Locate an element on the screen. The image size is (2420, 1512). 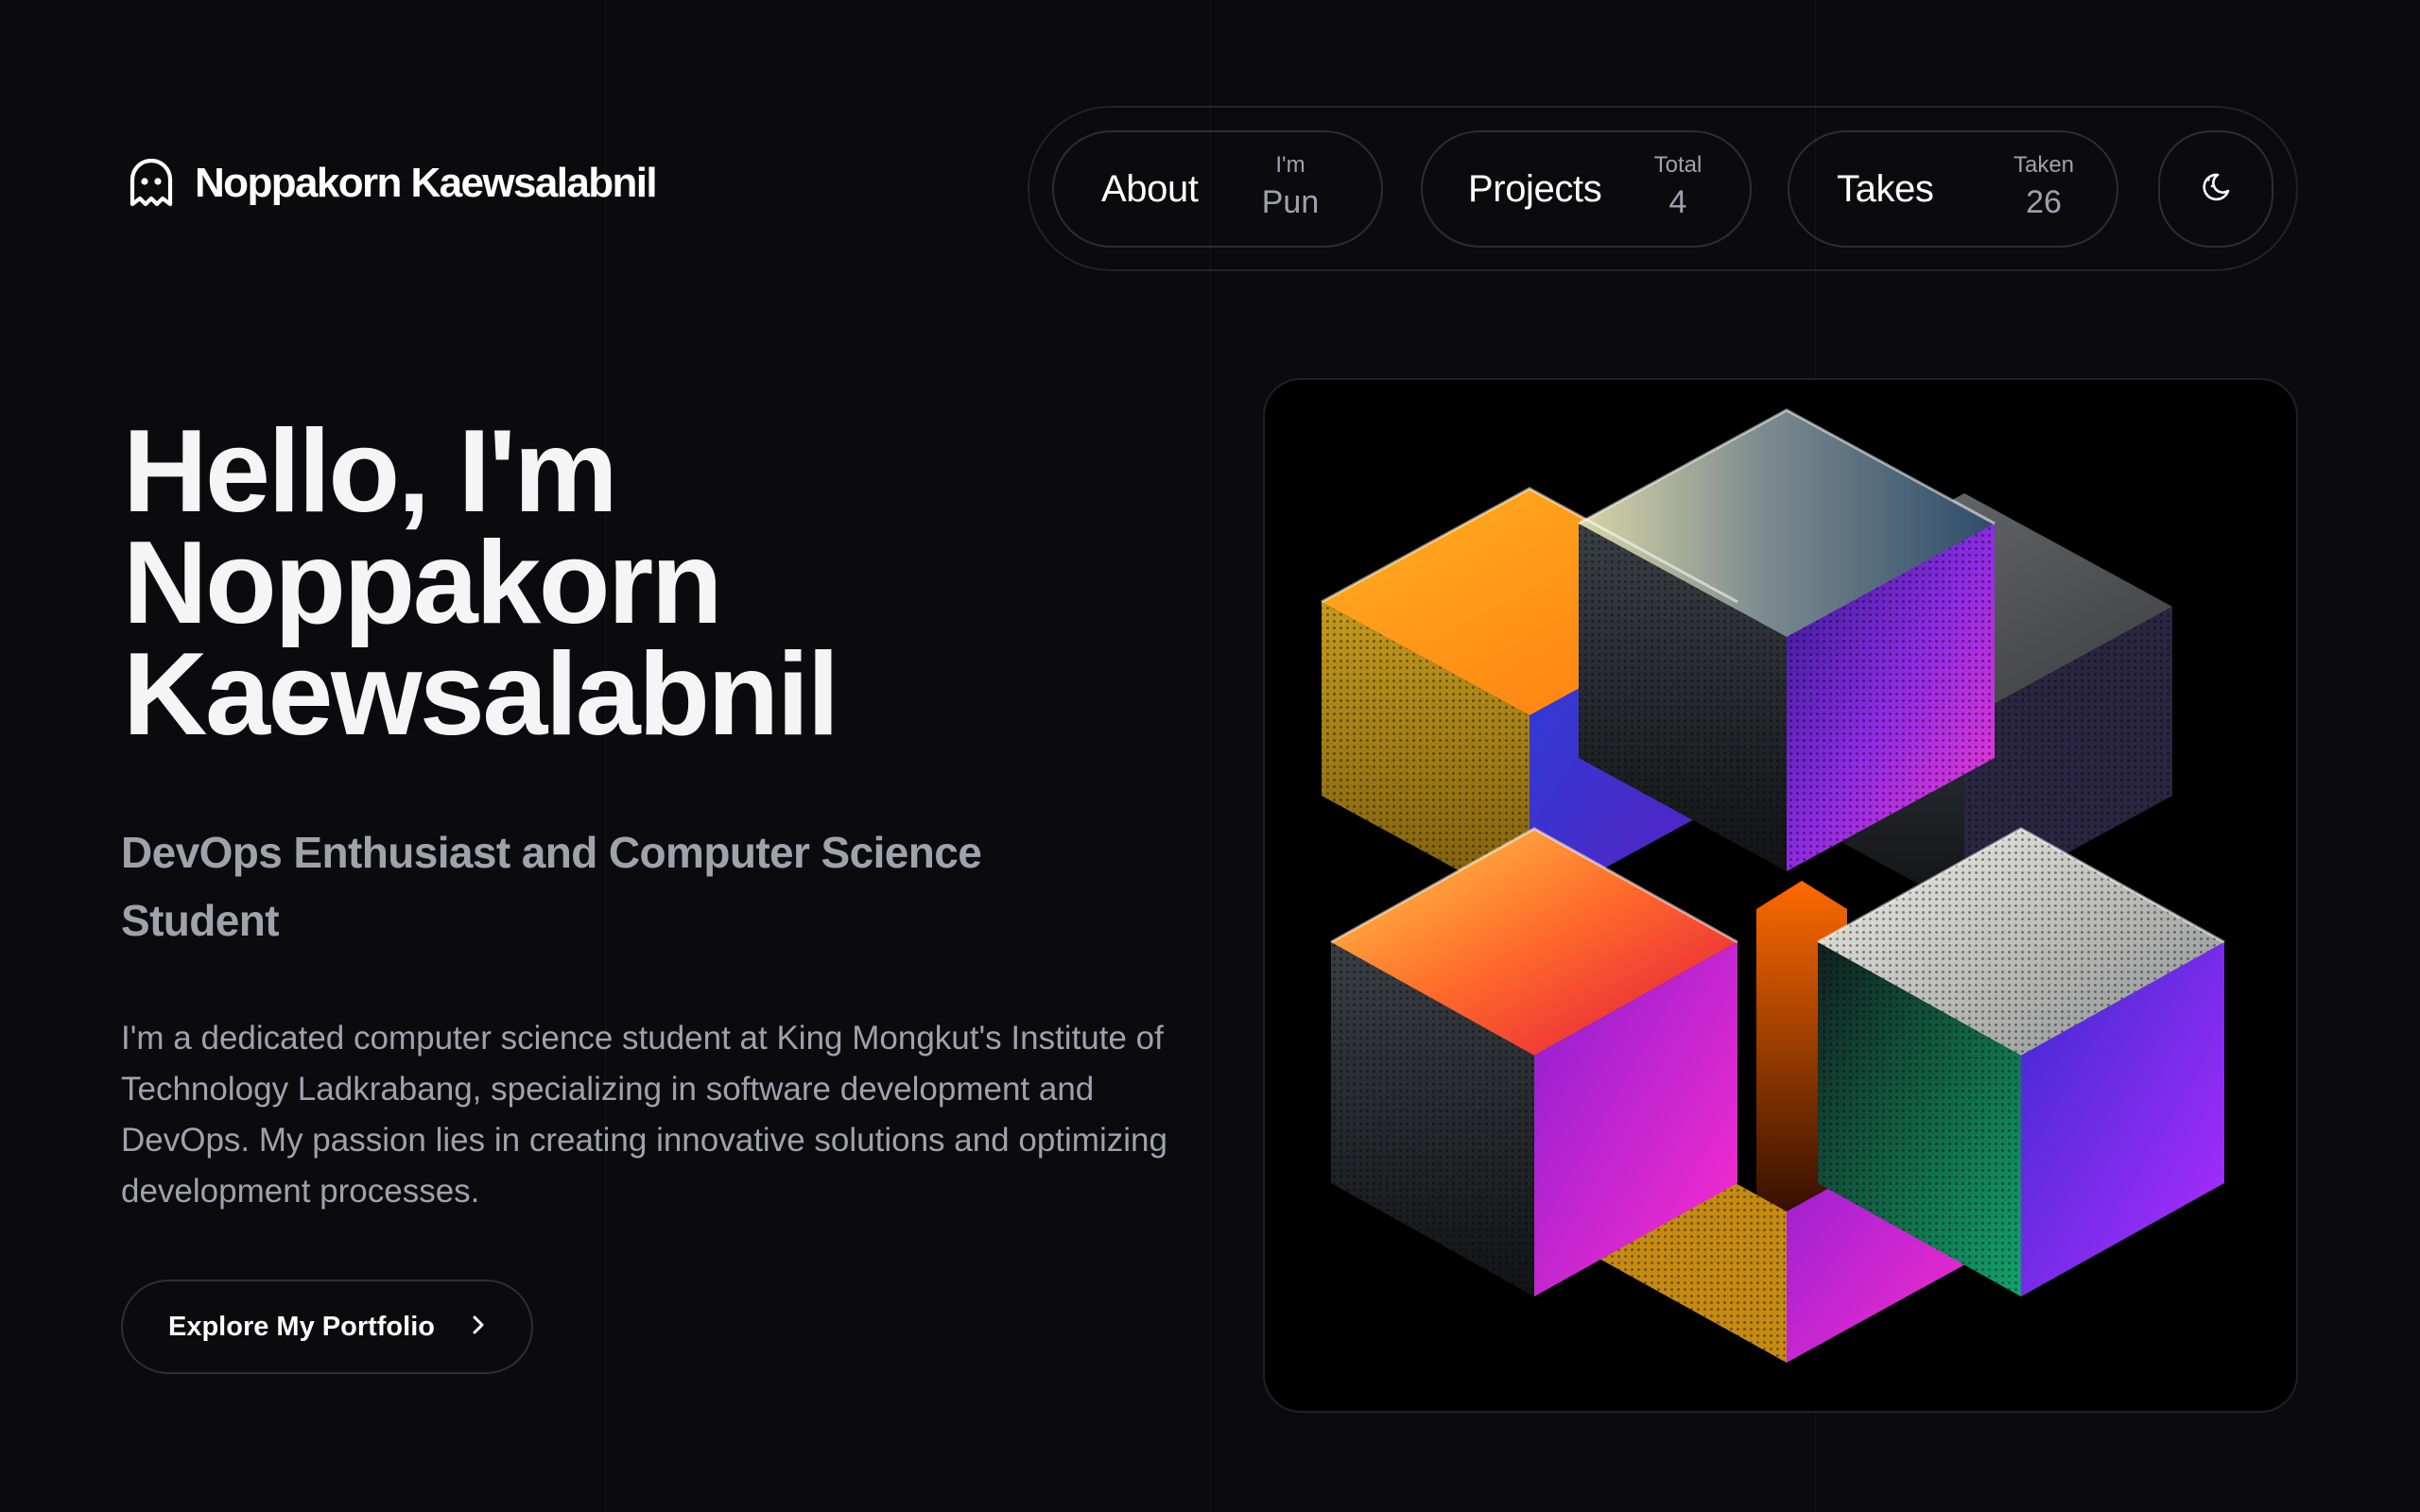
nav-item-label: Projects is located at coordinates (1535, 188).